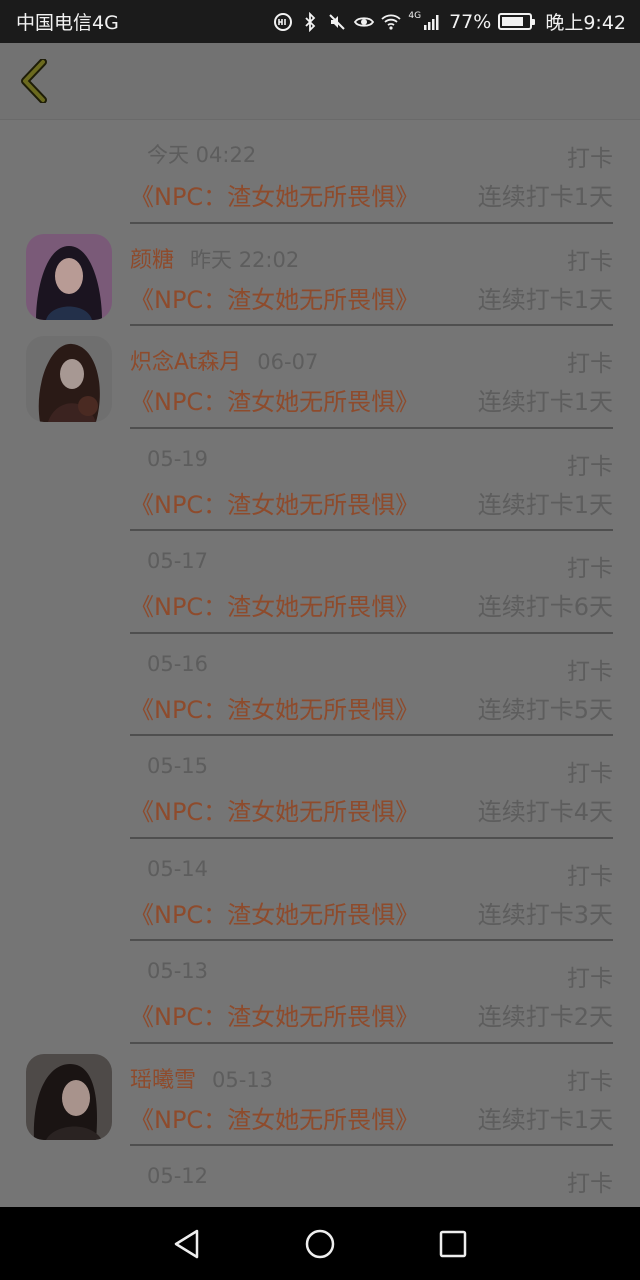 The height and width of the screenshot is (1280, 640). I want to click on timestamp: 05-14, so click(178, 868).